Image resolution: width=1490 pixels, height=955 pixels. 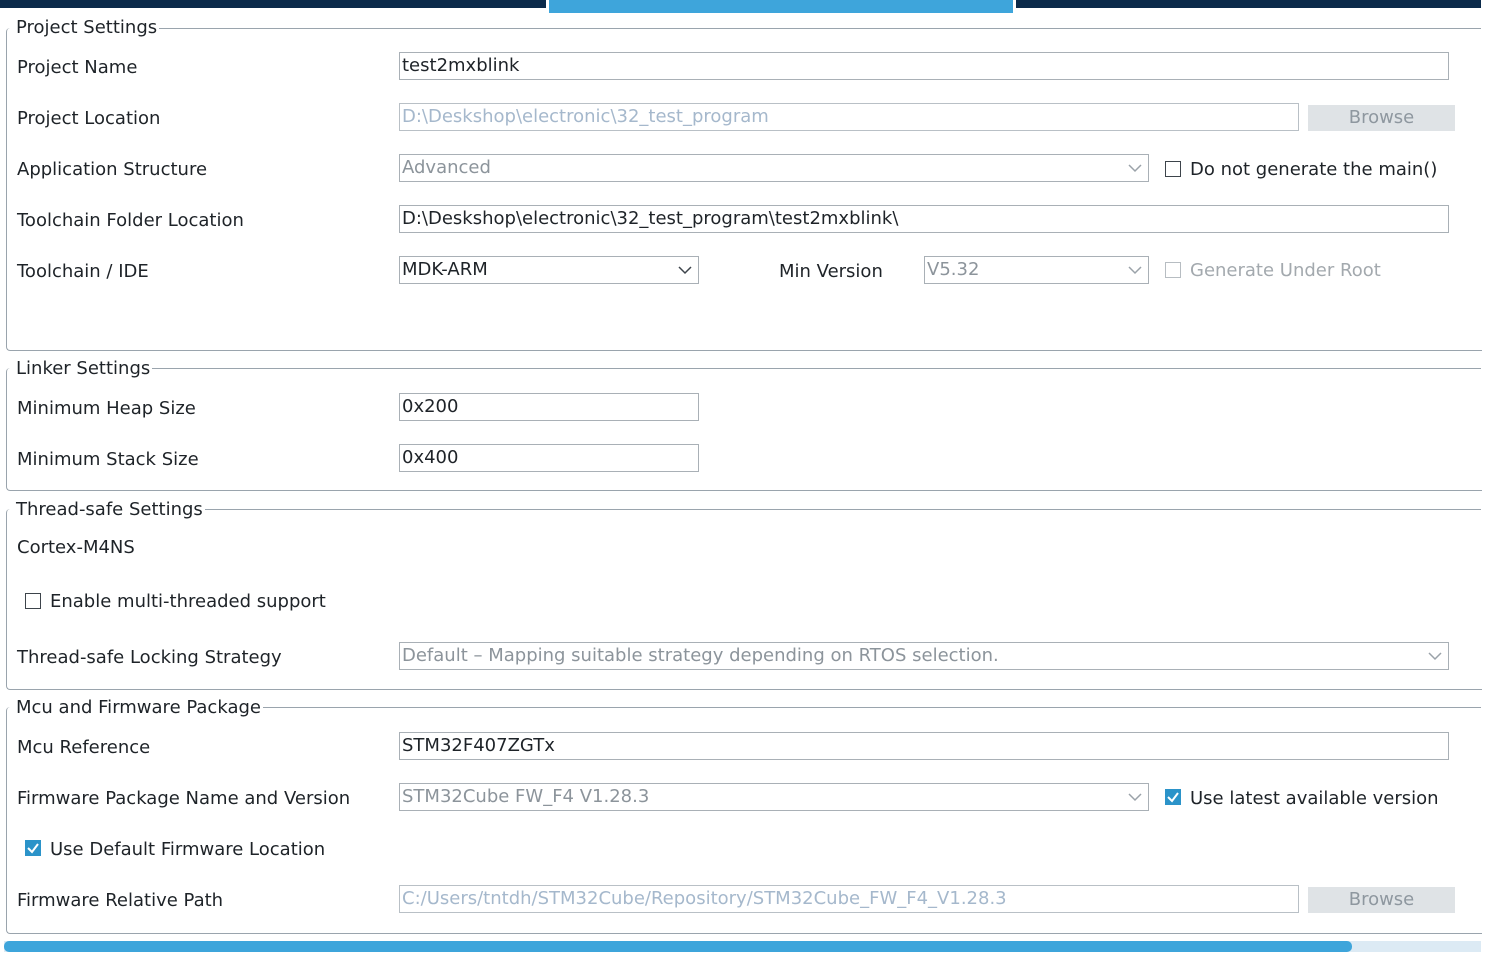 What do you see at coordinates (84, 747) in the screenshot?
I see `mcu-reference-label: Mcu Reference` at bounding box center [84, 747].